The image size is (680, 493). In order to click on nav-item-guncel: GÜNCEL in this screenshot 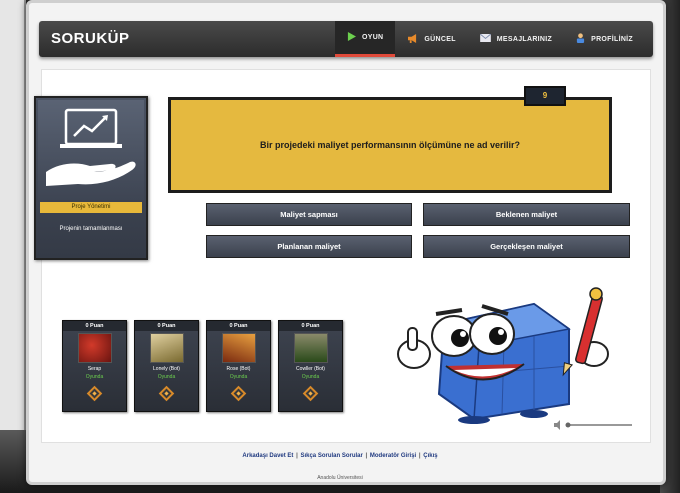, I will do `click(431, 39)`.